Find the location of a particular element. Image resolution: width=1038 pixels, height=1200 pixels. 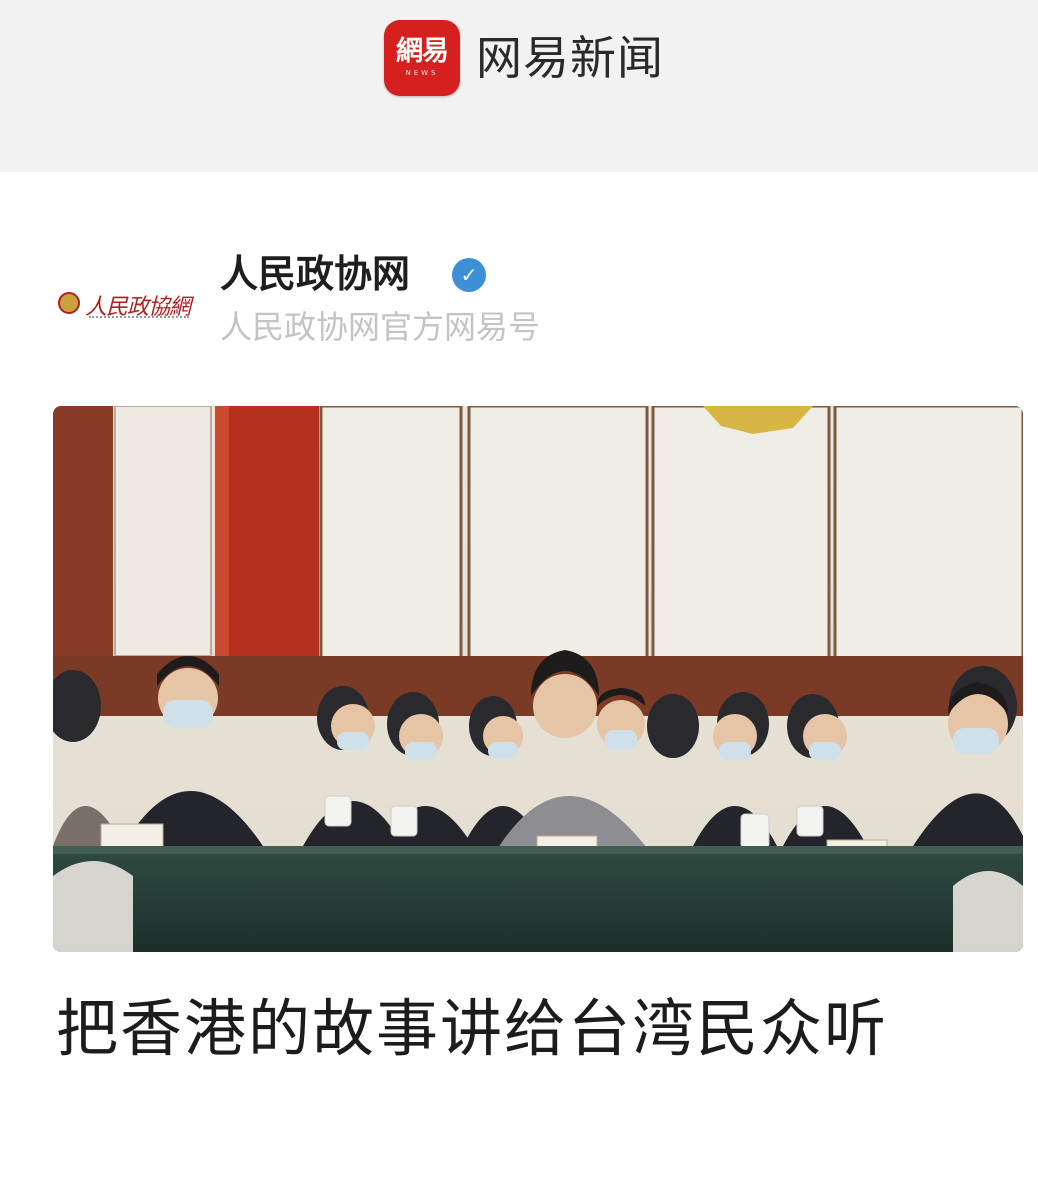

article-headline: 把香港的故事讲给台湾民众听 is located at coordinates (531, 1029).